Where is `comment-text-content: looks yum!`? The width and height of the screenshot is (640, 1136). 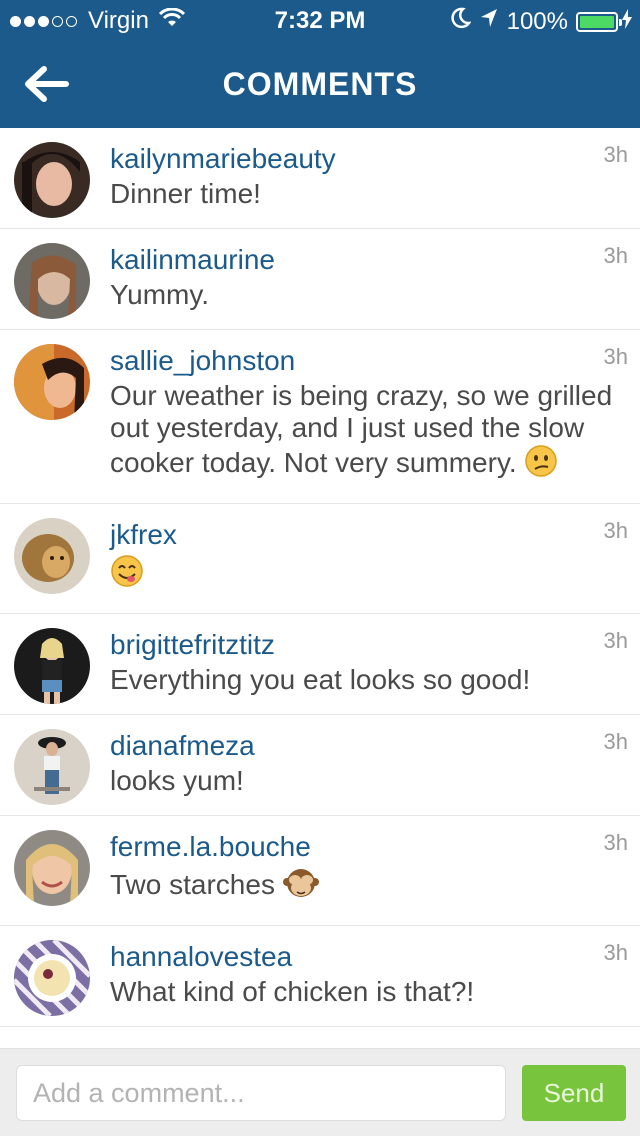
comment-text-content: looks yum! is located at coordinates (177, 780).